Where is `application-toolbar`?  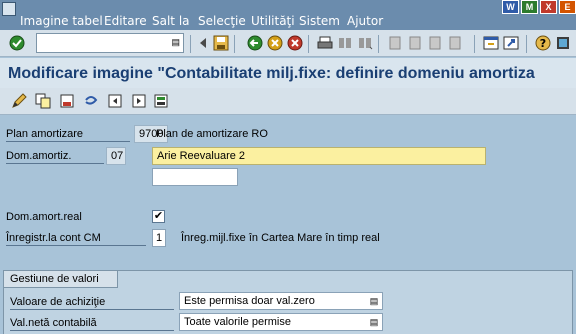
application-toolbar is located at coordinates (288, 101).